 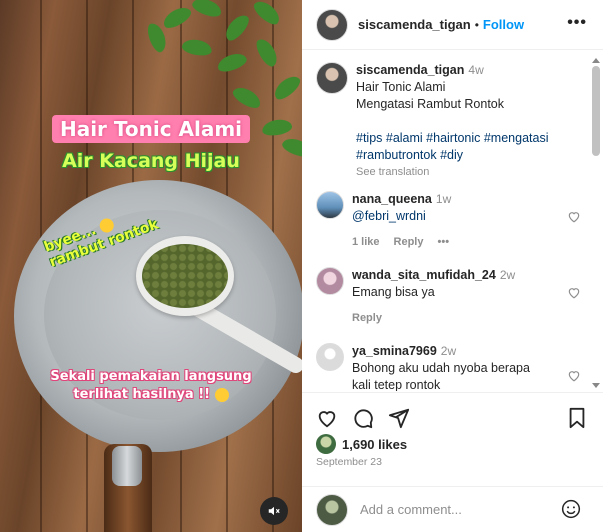 I want to click on caption-time: 4w, so click(x=476, y=70).